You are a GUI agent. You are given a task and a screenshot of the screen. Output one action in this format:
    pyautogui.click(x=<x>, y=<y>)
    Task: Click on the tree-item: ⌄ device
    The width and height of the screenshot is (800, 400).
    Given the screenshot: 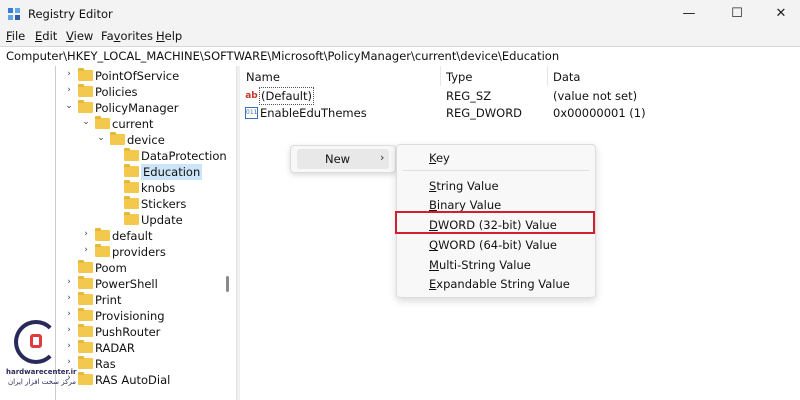 What is the action you would take?
    pyautogui.click(x=115, y=140)
    